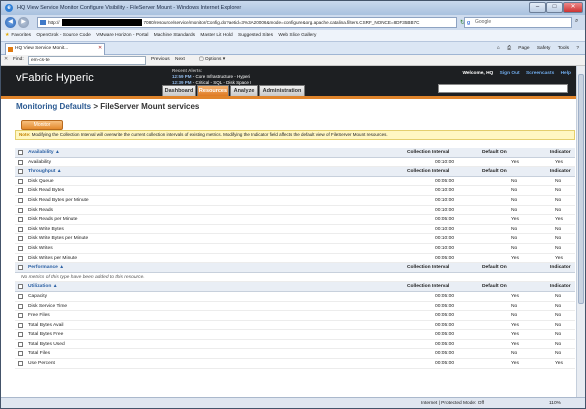 This screenshot has height=409, width=586. I want to click on sign-out-link: Sign Out, so click(510, 73).